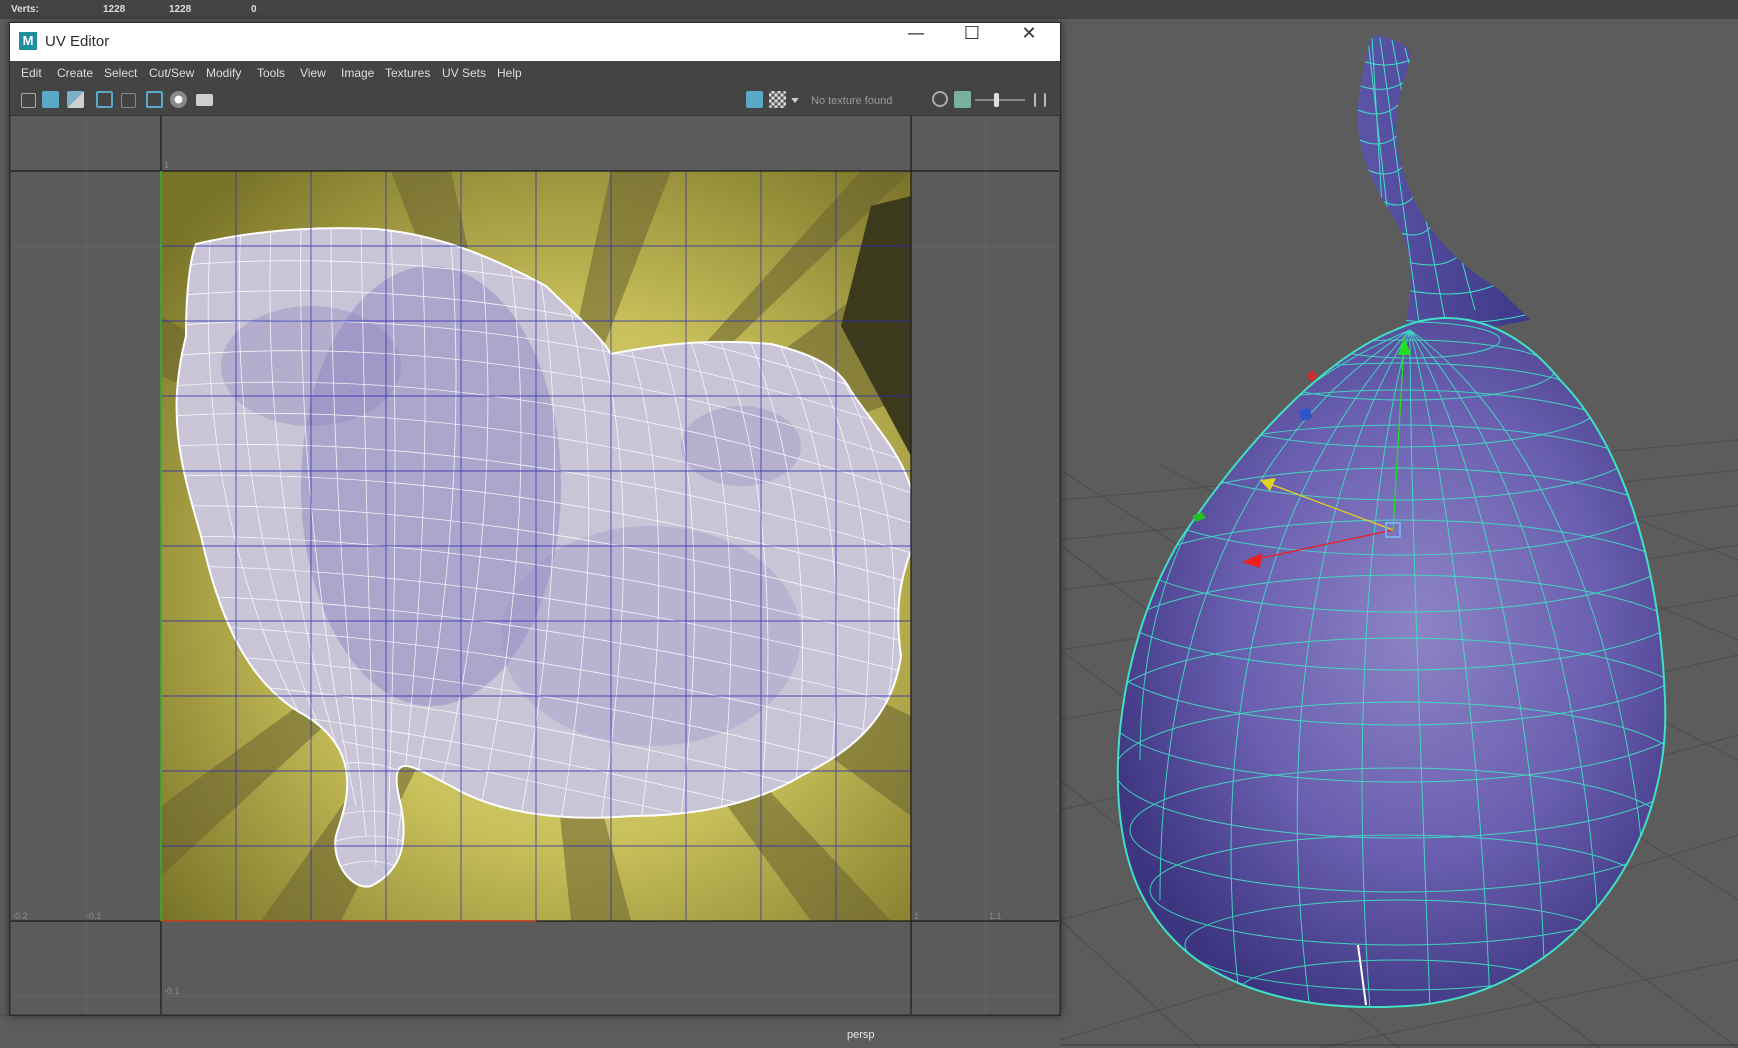 The width and height of the screenshot is (1738, 1048). Describe the element at coordinates (313, 73) in the screenshot. I see `menu-view: View` at that location.